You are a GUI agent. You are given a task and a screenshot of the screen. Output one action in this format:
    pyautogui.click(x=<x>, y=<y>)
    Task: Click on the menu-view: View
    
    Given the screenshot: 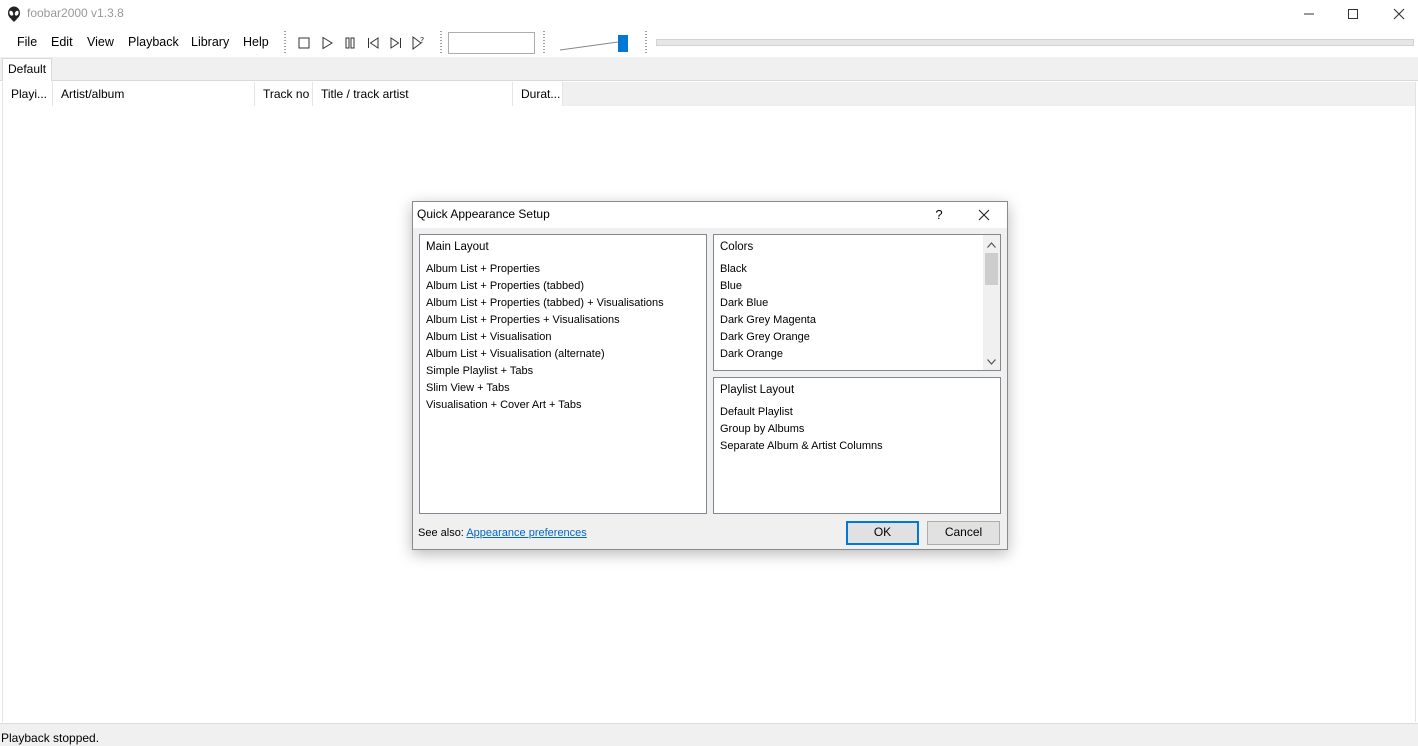 What is the action you would take?
    pyautogui.click(x=100, y=42)
    